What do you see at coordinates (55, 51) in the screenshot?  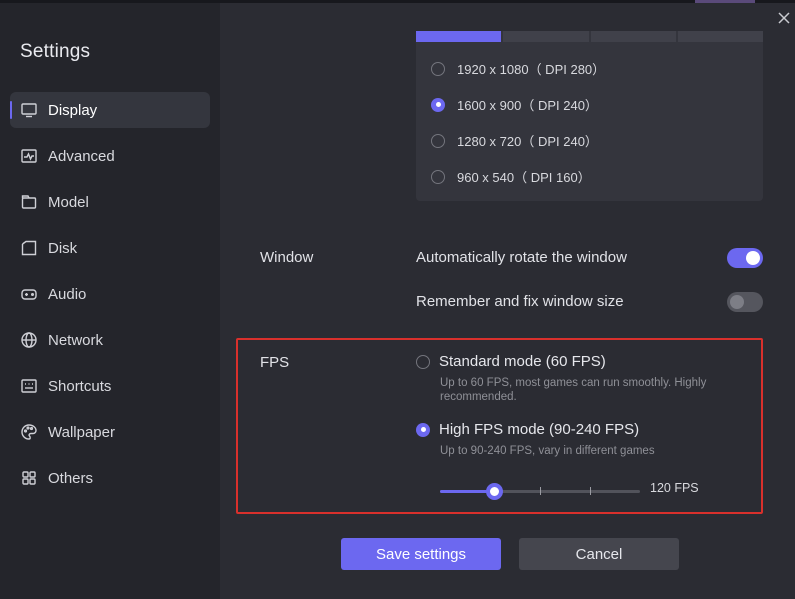 I see `sidebar-title: Settings` at bounding box center [55, 51].